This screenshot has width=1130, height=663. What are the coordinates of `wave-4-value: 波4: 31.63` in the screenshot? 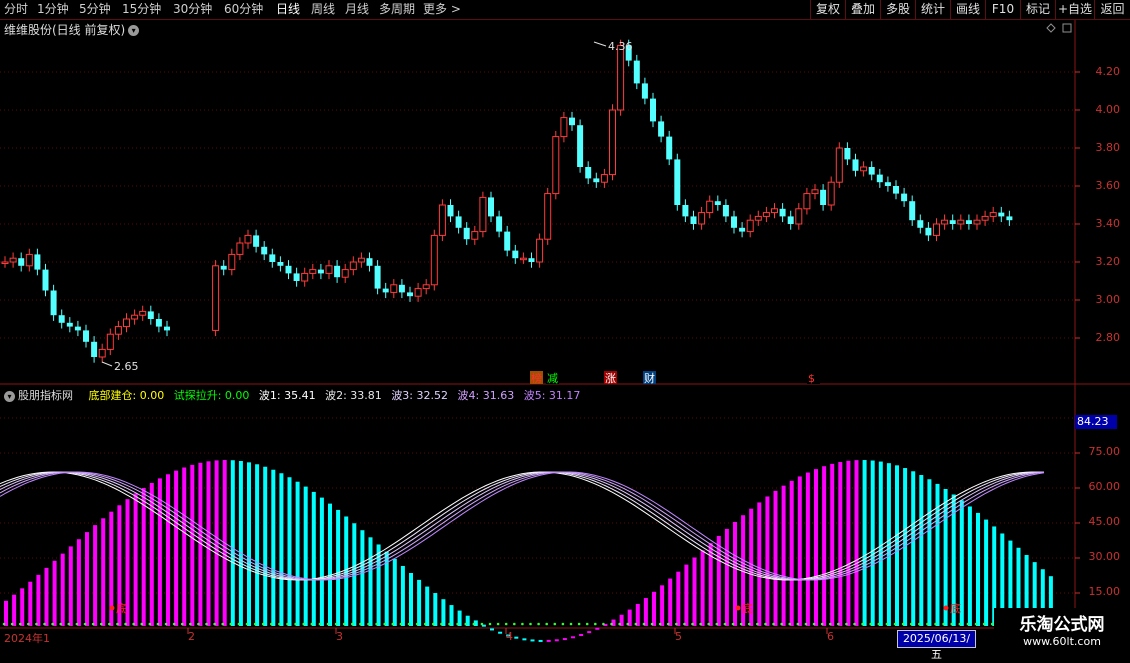 It's located at (486, 395).